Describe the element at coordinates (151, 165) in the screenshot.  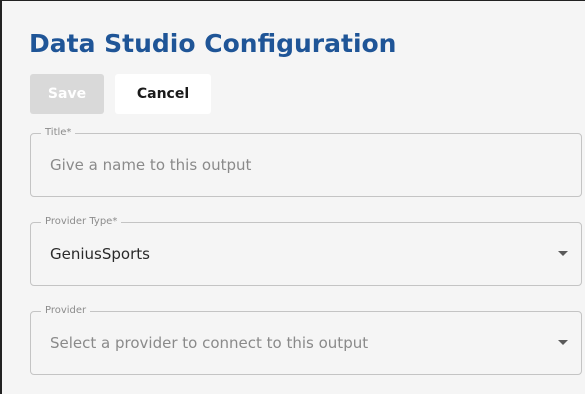
I see `title-field-placeholder: Give a name to this output` at that location.